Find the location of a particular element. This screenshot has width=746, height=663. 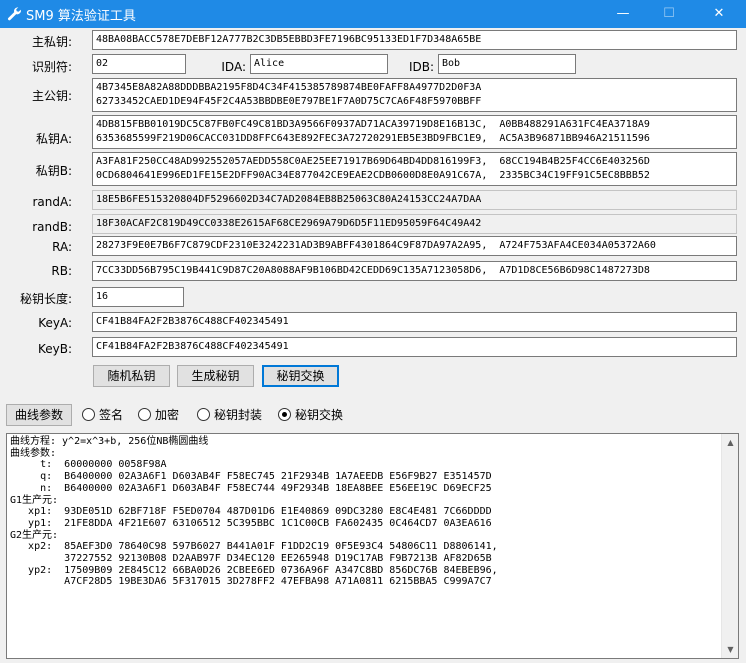

window-title: SM9 算法验证工具 is located at coordinates (81, 16).